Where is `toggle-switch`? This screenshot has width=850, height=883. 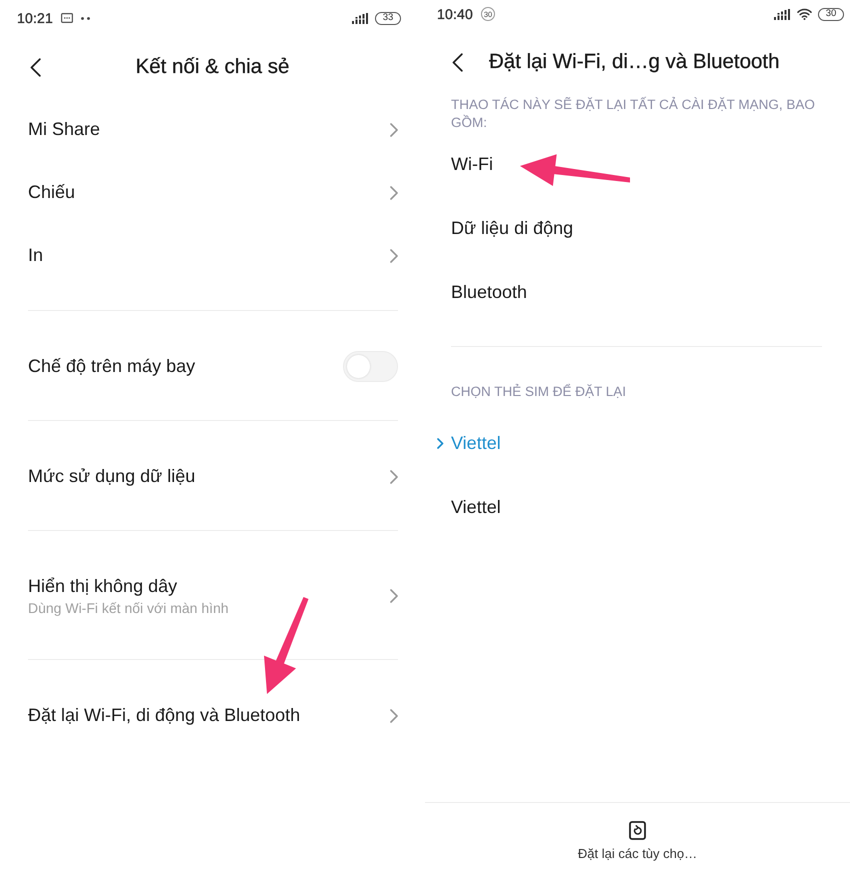
toggle-switch is located at coordinates (370, 366).